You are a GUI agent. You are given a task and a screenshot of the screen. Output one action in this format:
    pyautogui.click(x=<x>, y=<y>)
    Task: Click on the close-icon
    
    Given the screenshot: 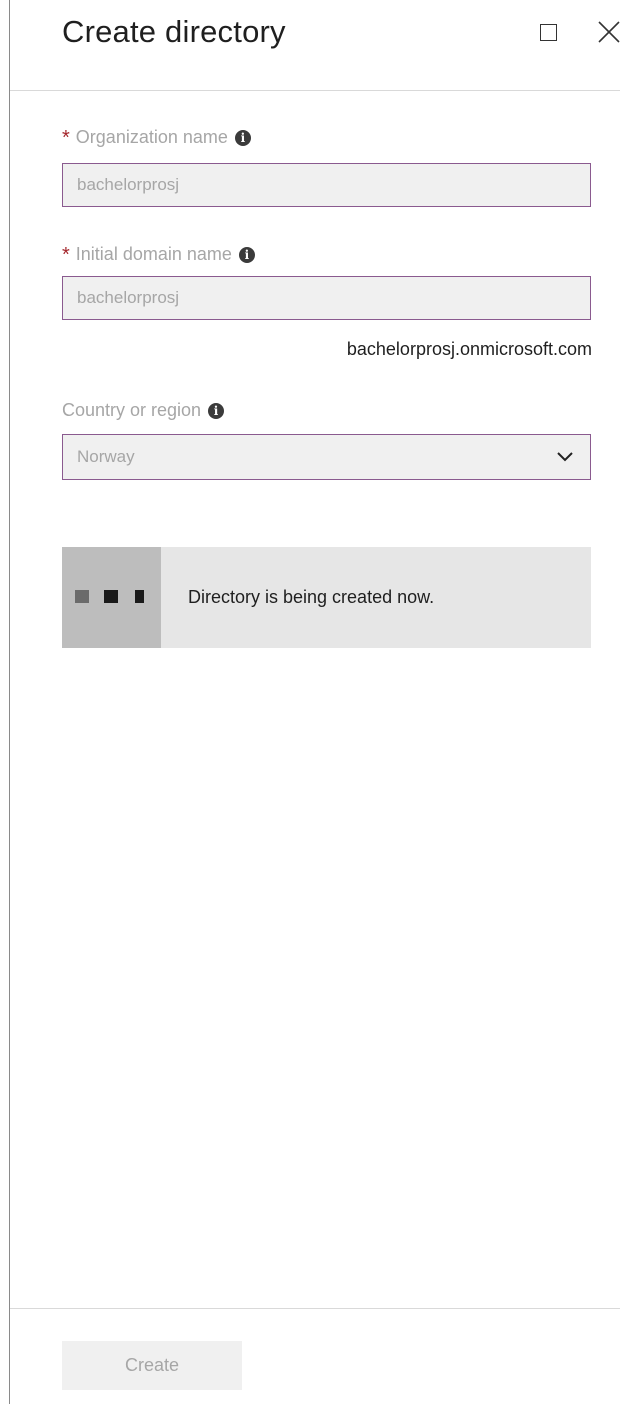 What is the action you would take?
    pyautogui.click(x=608, y=32)
    